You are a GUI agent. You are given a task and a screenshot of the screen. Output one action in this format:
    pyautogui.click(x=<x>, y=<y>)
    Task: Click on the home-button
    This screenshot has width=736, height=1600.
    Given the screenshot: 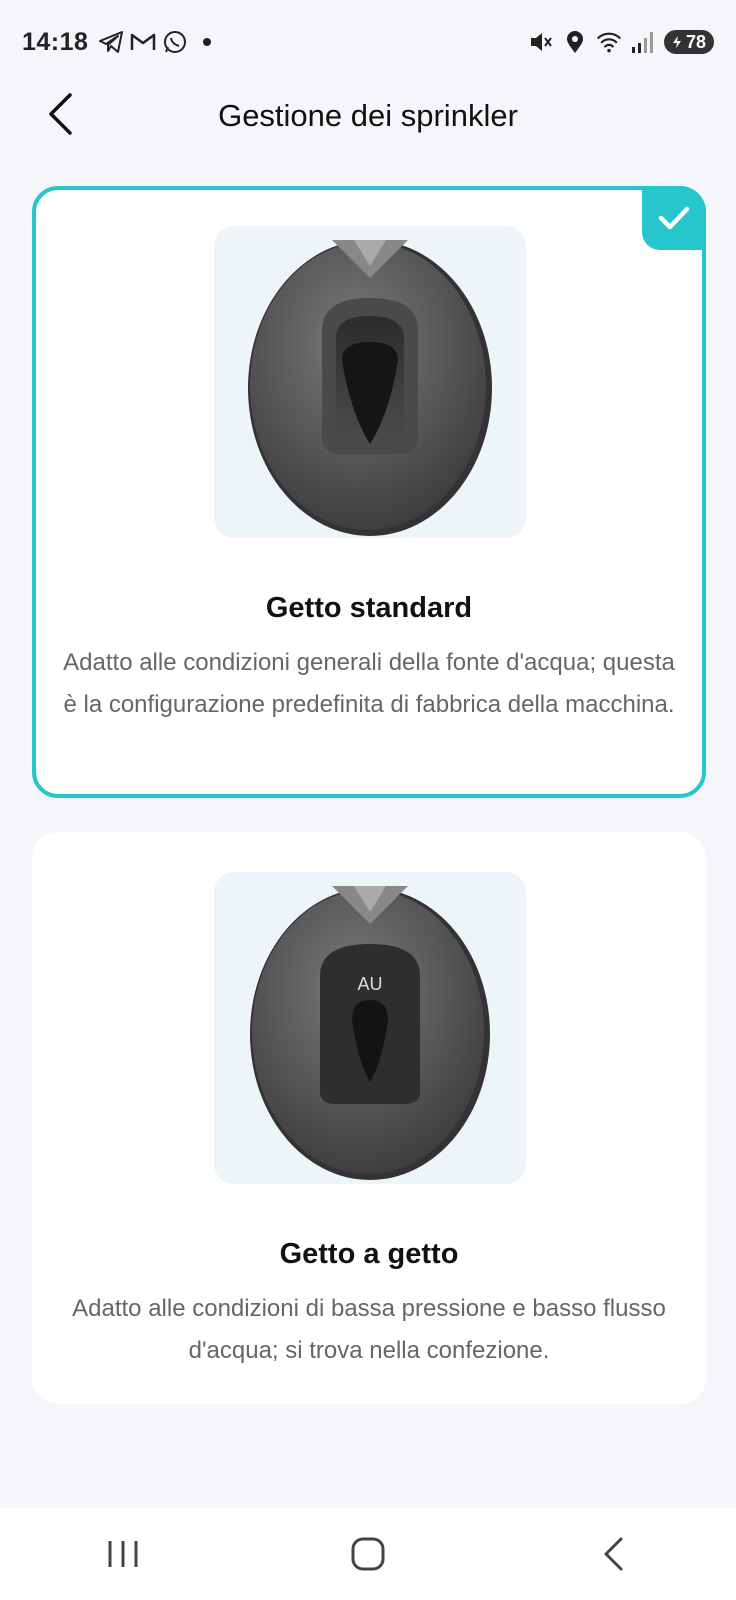 What is the action you would take?
    pyautogui.click(x=368, y=1554)
    